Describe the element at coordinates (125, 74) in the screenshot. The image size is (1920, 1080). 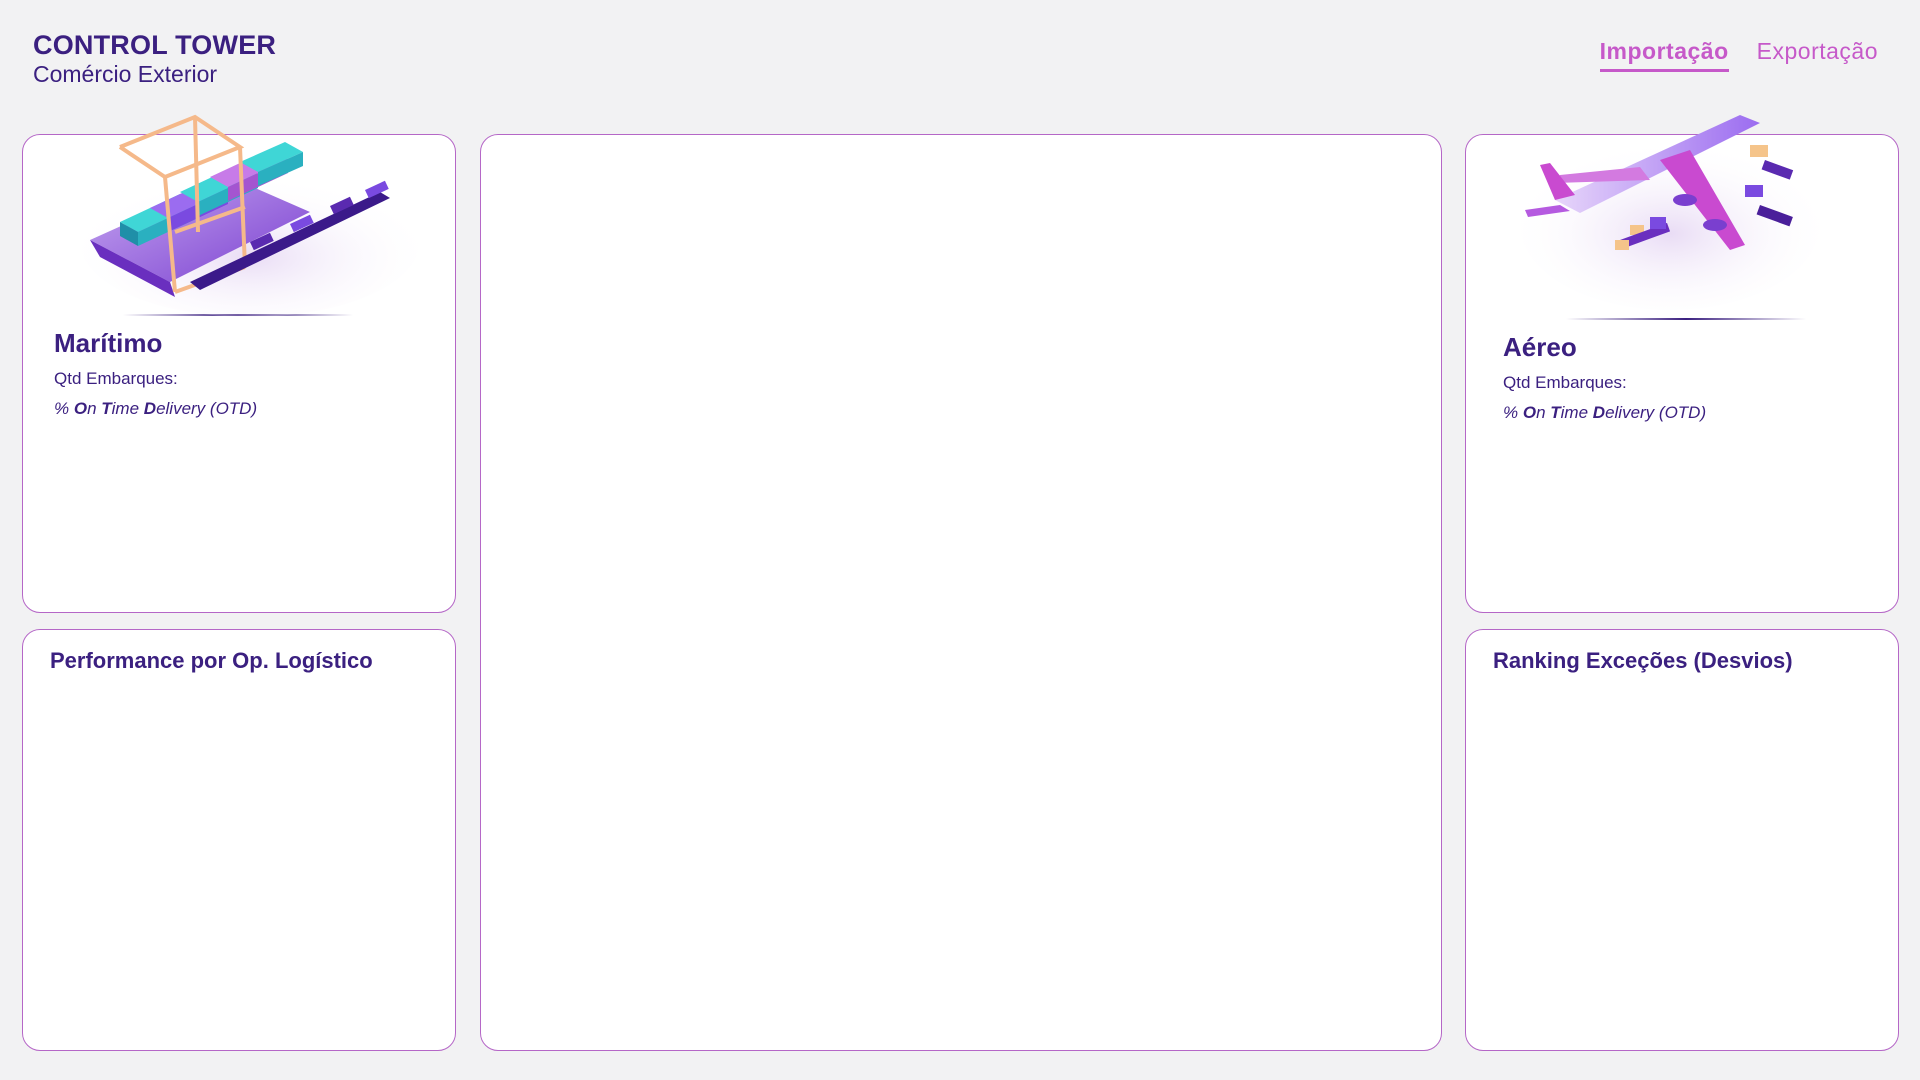
I see `page-subtitle: Comércio Exterior` at that location.